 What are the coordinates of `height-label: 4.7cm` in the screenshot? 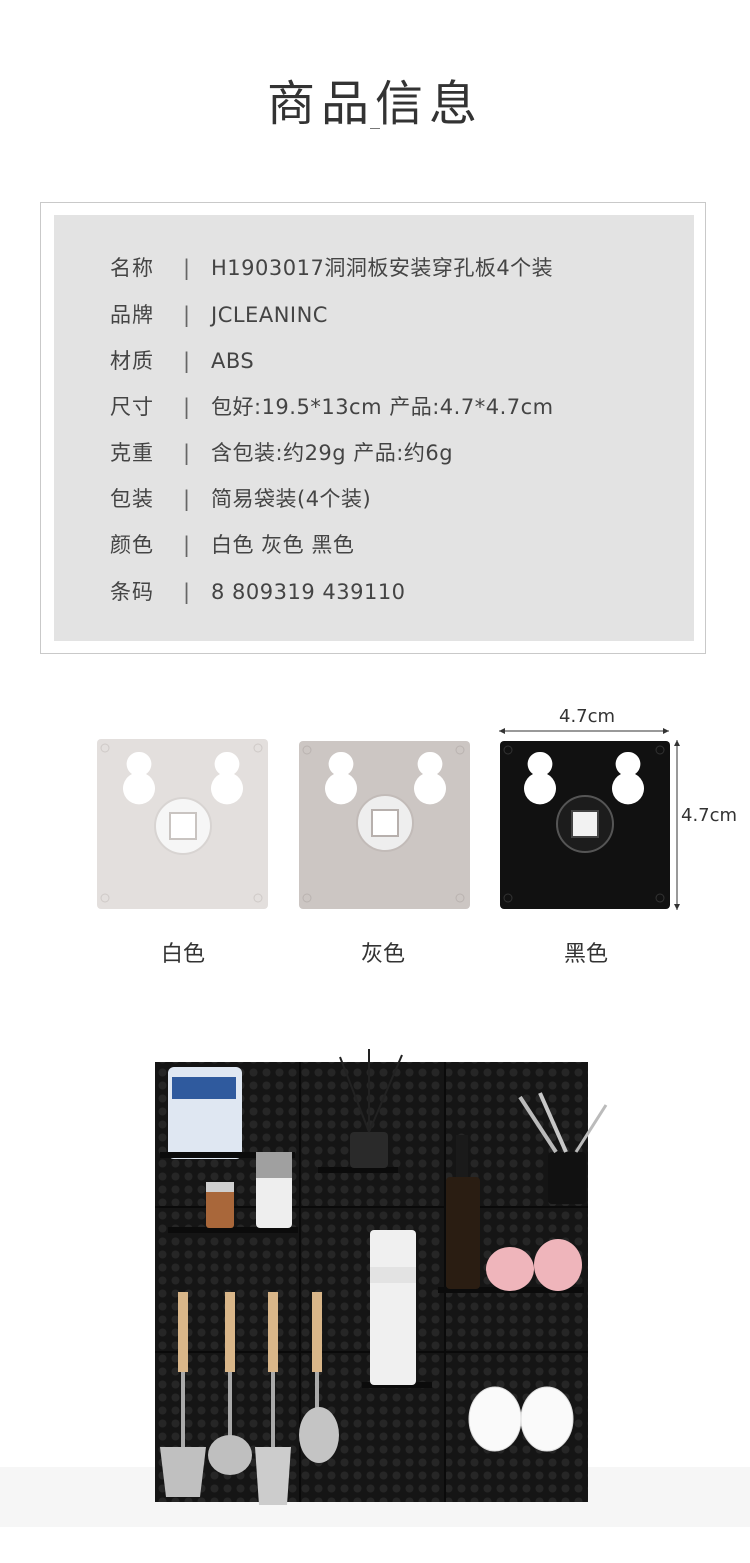 It's located at (709, 815).